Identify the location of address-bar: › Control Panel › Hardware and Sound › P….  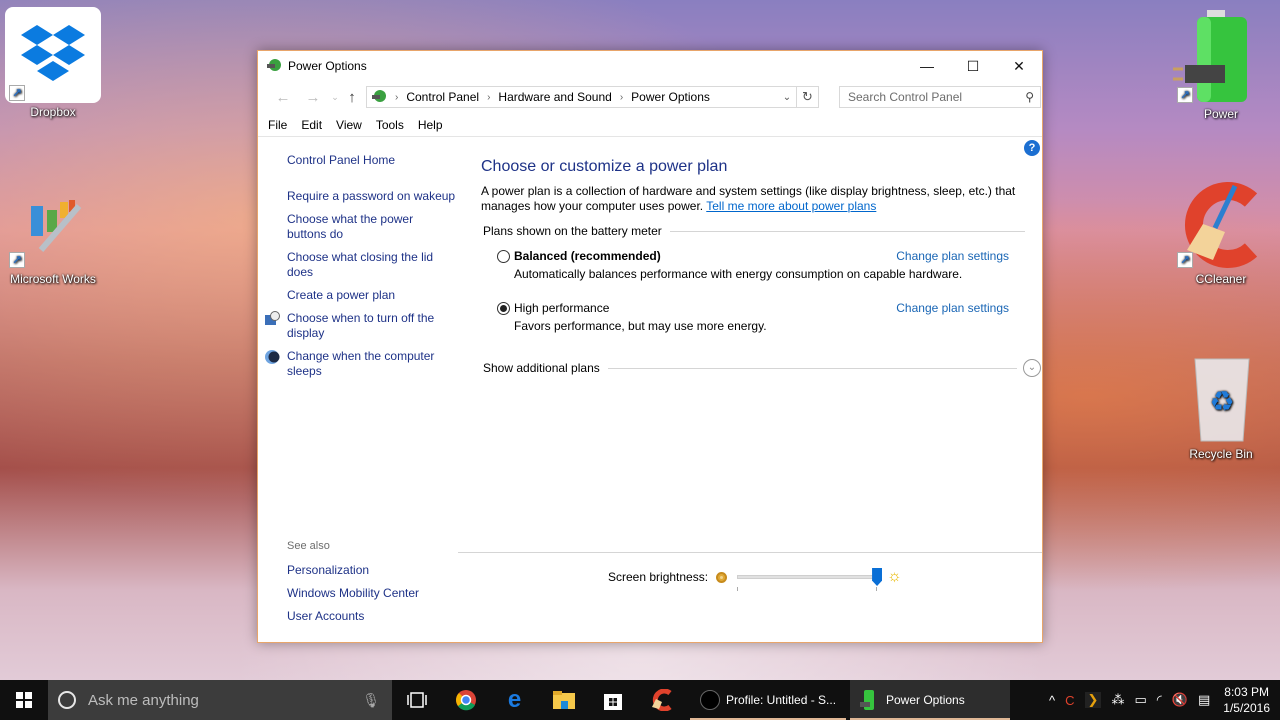
(581, 97).